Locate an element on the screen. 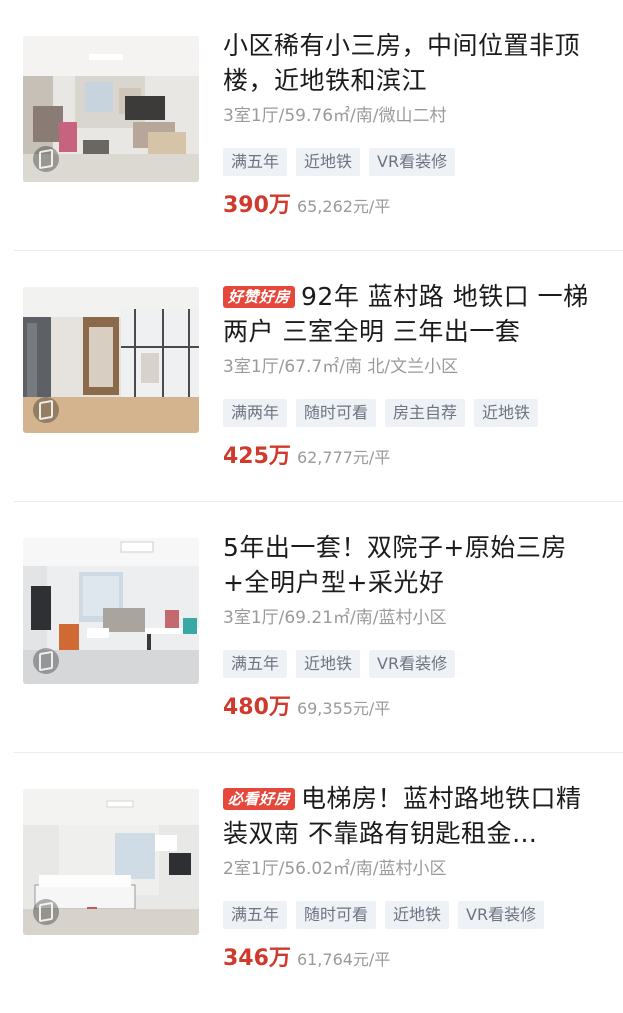 The height and width of the screenshot is (1013, 623). price-row: 425万 62,777元/平 is located at coordinates (413, 453).